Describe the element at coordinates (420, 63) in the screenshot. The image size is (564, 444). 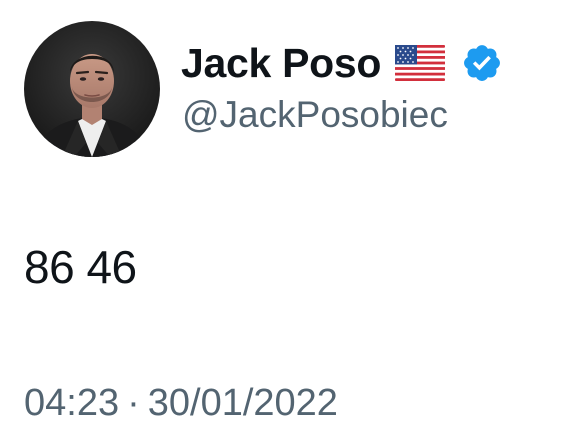
I see `us-flag-icon` at that location.